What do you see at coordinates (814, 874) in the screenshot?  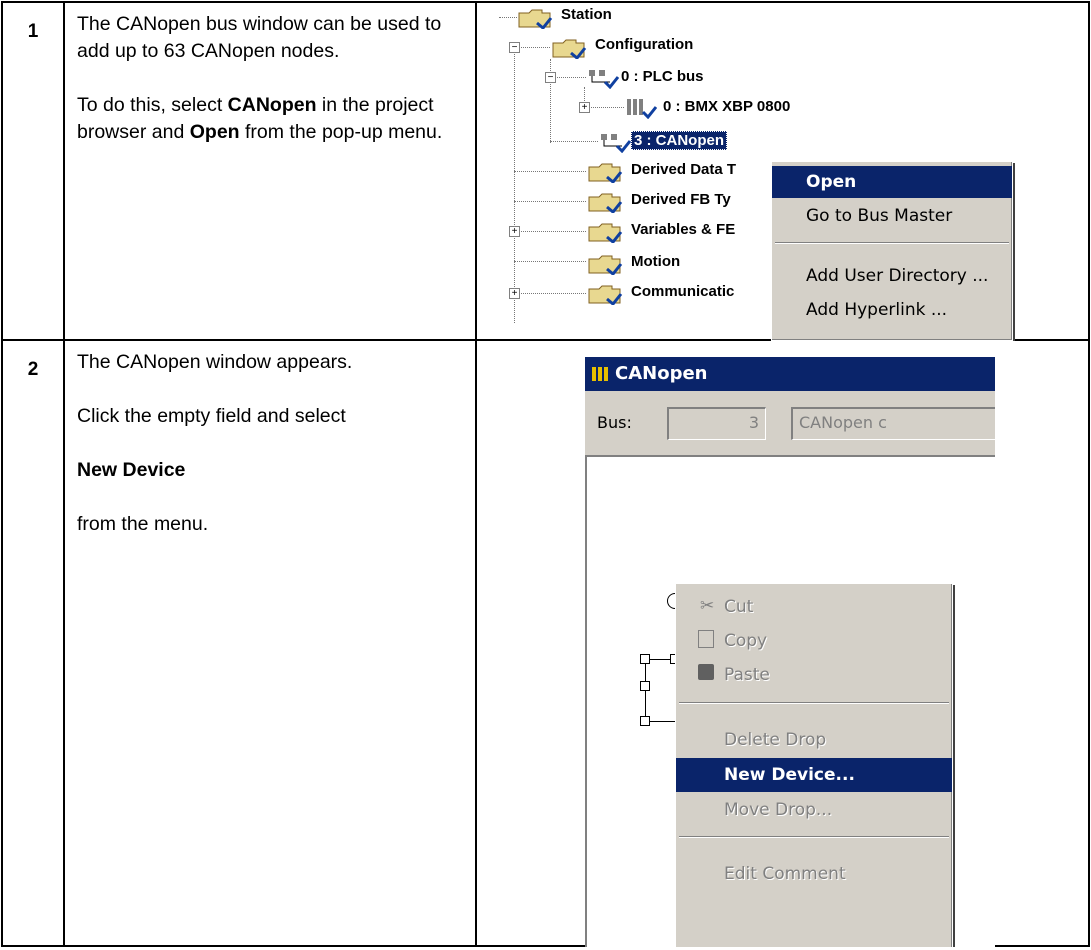 I see `menu-item-edit-comment: Edit Comment` at bounding box center [814, 874].